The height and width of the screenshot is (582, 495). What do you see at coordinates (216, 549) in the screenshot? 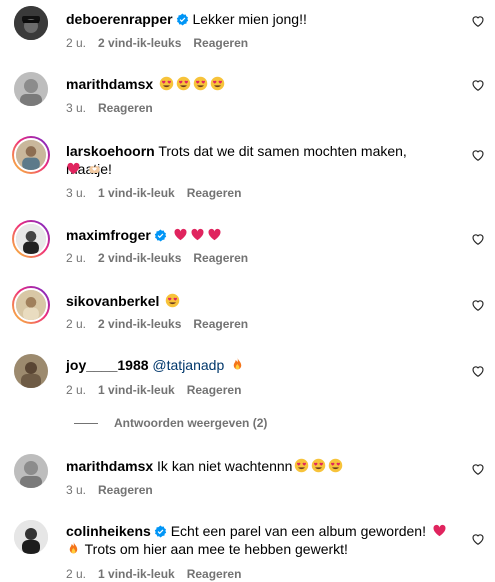
I see `comment-text-continued: Trots om hier aan mee te hebben gewerkt!` at bounding box center [216, 549].